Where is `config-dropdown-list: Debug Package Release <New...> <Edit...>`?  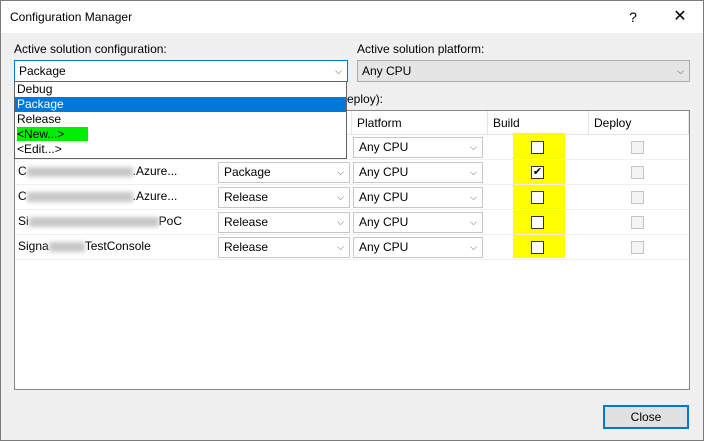
config-dropdown-list: Debug Package Release <New...> <Edit...> is located at coordinates (180, 120).